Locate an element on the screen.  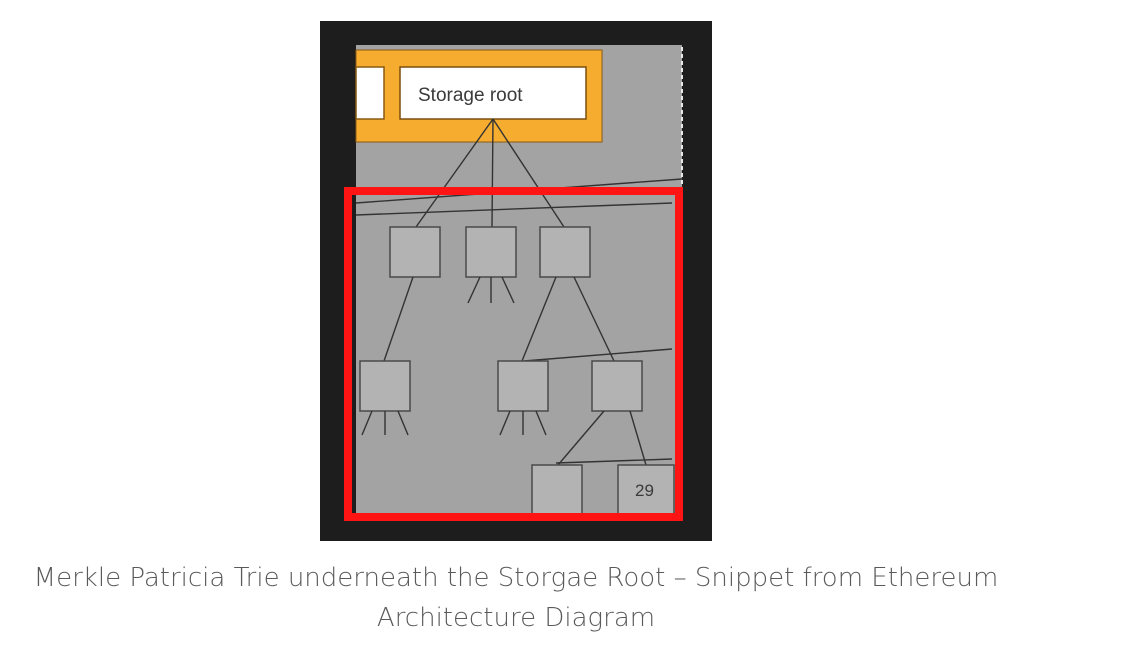
caption-line-2: Architecture Diagram is located at coordinates (516, 618).